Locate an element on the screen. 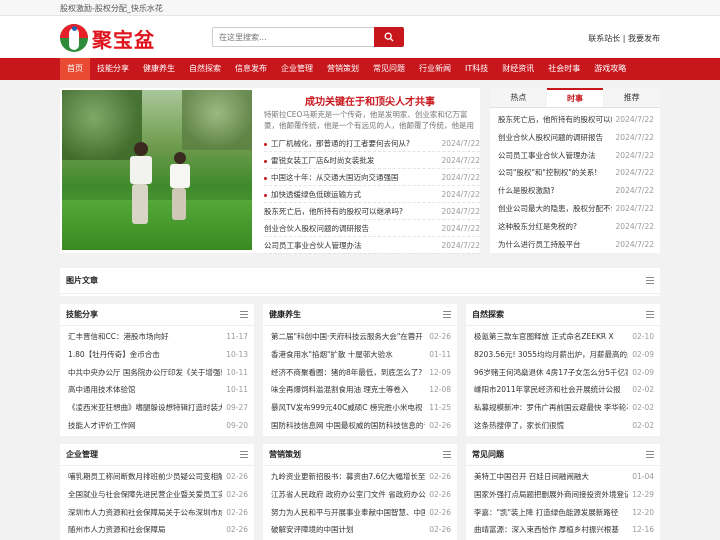 The width and height of the screenshot is (720, 540). nav-item: 自然探索 is located at coordinates (205, 69).